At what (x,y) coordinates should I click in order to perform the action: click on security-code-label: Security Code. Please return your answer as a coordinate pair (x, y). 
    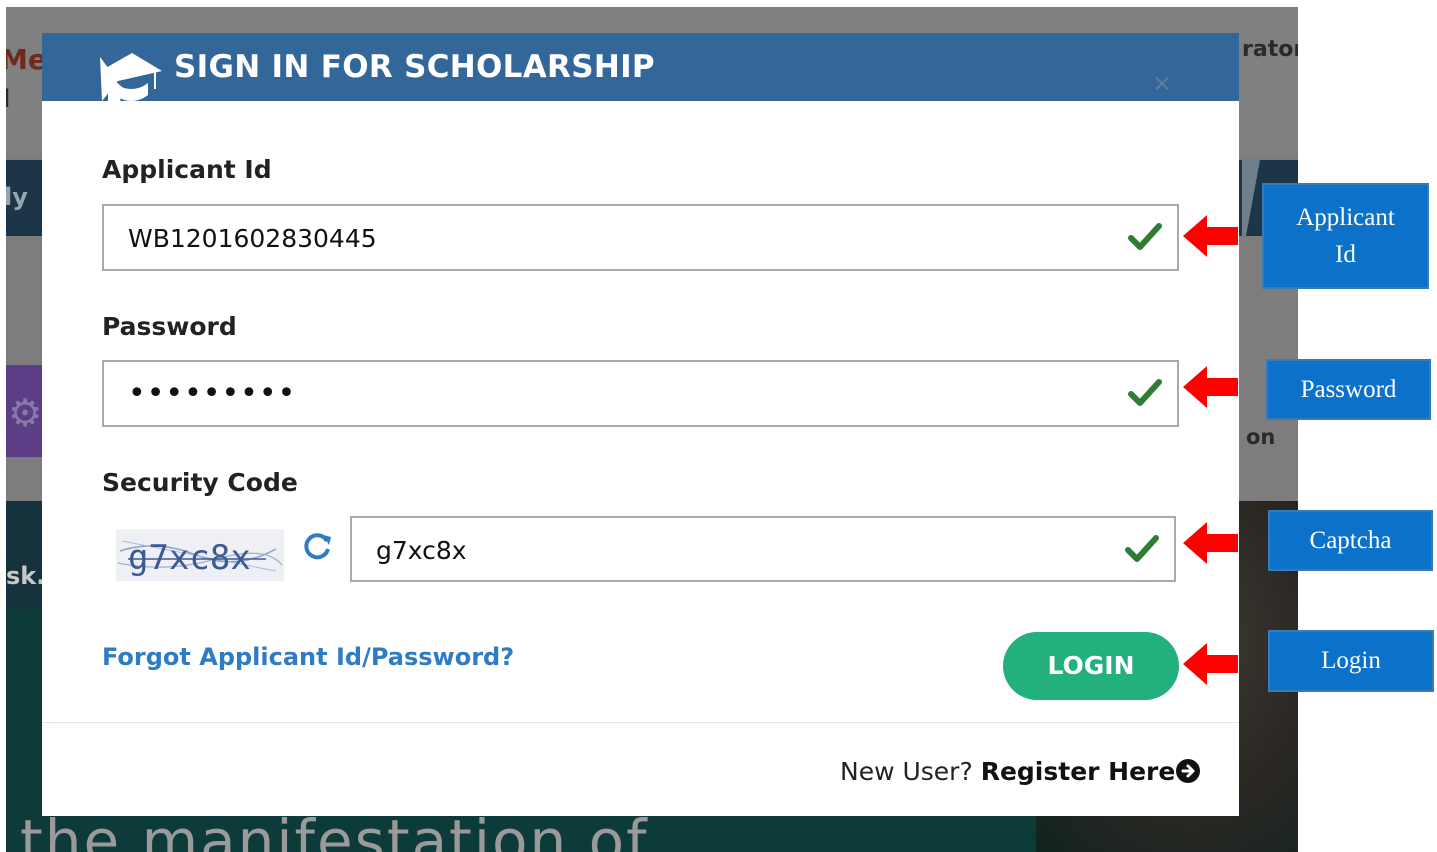
    Looking at the image, I should click on (200, 482).